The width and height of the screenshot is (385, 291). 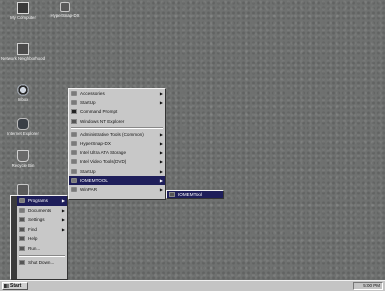 I want to click on menu-item-label: Help, so click(x=33, y=239).